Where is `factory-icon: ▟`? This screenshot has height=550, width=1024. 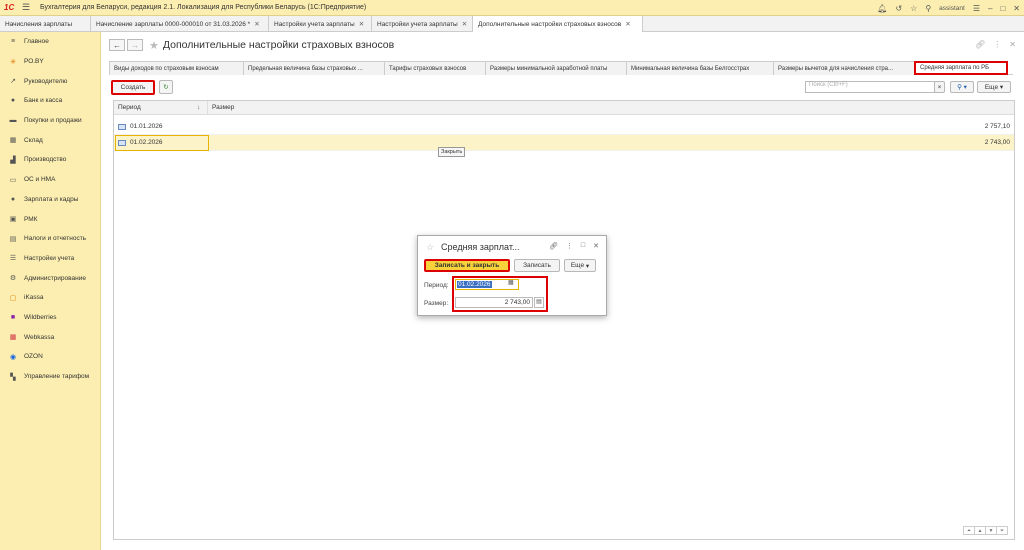 factory-icon: ▟ is located at coordinates (13, 160).